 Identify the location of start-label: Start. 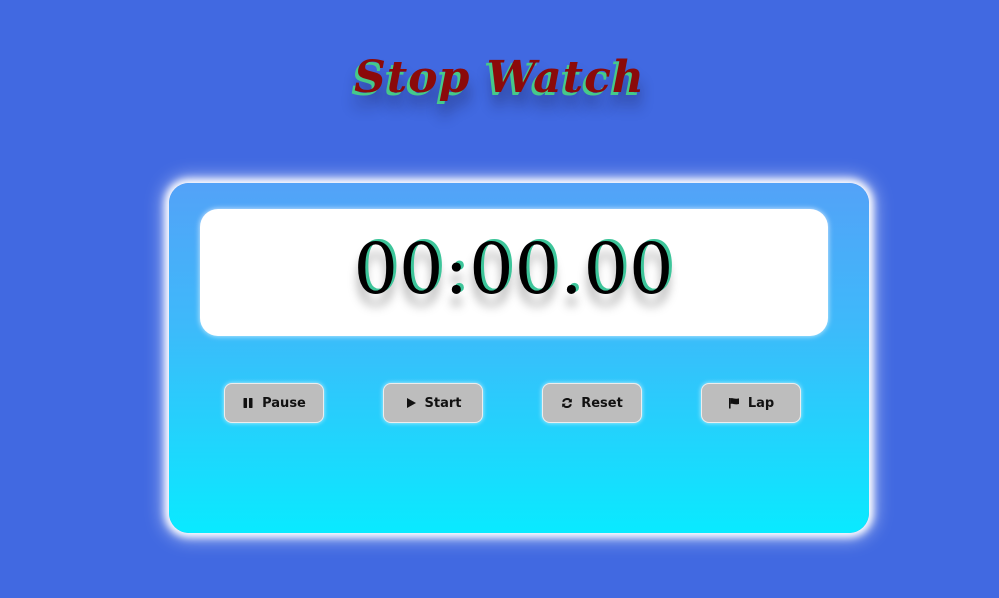
(443, 403).